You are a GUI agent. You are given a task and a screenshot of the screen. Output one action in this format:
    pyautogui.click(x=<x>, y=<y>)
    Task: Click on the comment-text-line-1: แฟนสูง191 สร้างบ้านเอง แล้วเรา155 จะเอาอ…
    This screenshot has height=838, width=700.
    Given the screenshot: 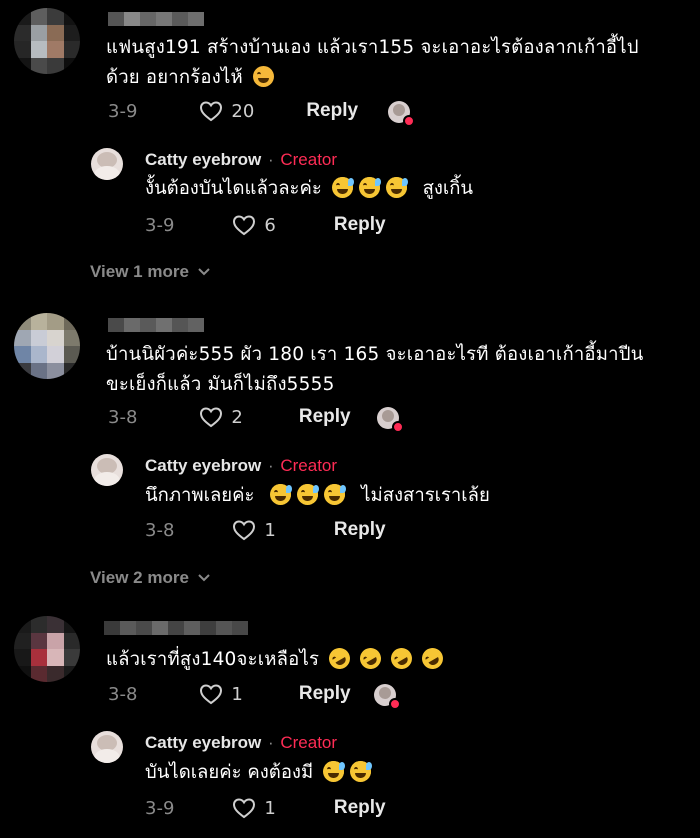 What is the action you would take?
    pyautogui.click(x=372, y=47)
    